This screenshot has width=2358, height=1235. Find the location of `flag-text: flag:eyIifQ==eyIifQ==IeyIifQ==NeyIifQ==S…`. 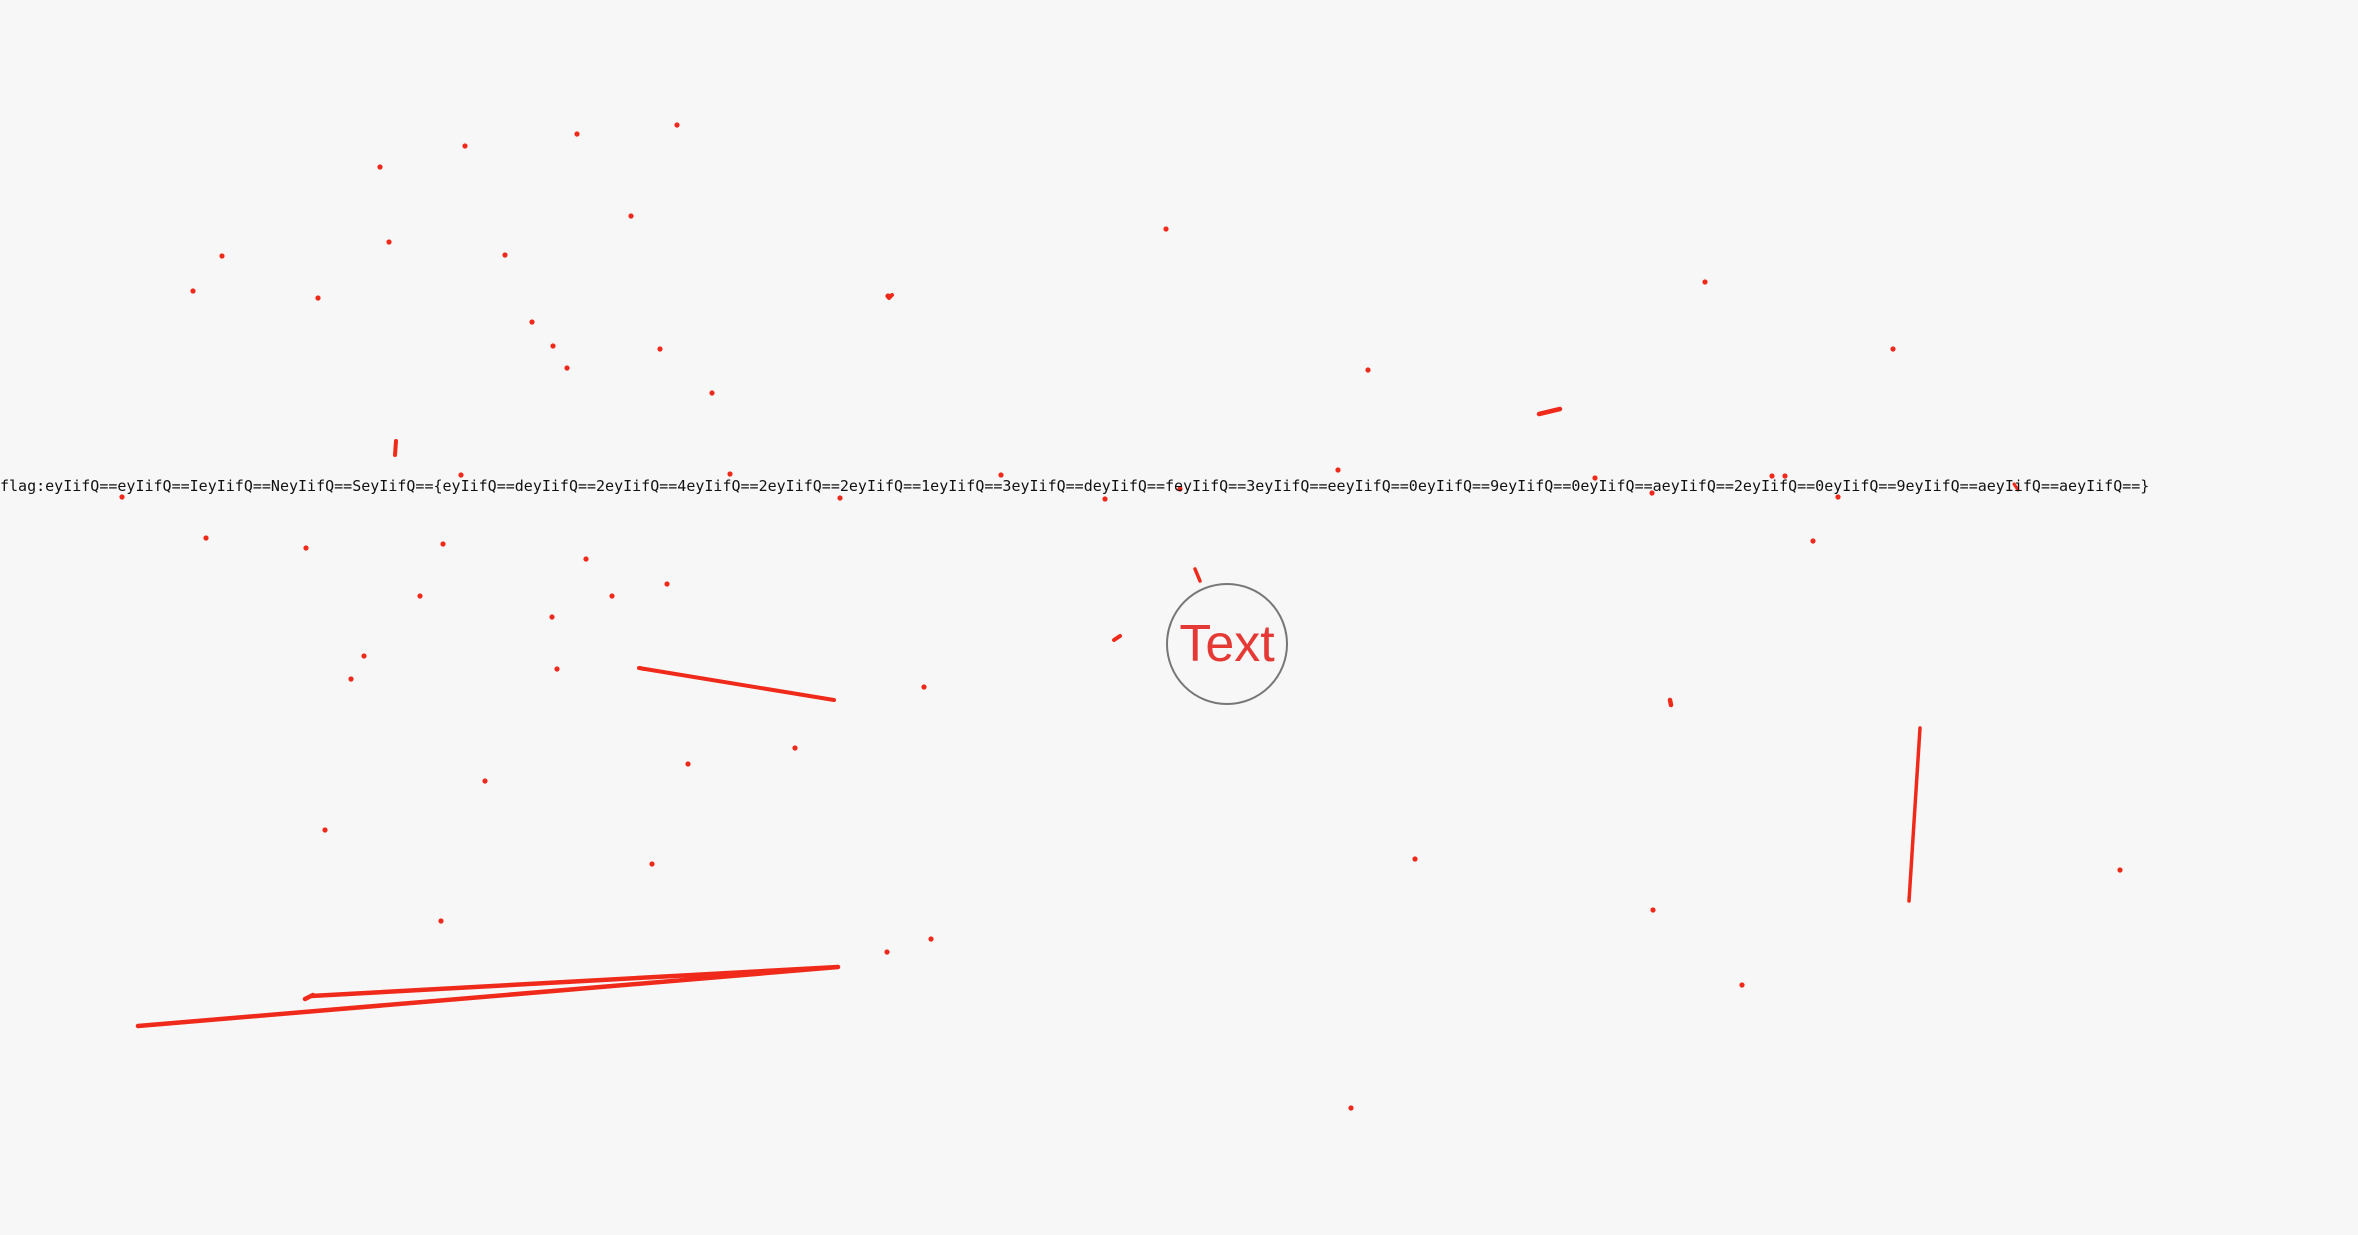

flag-text: flag:eyIifQ==eyIifQ==IeyIifQ==NeyIifQ==S… is located at coordinates (1075, 486).